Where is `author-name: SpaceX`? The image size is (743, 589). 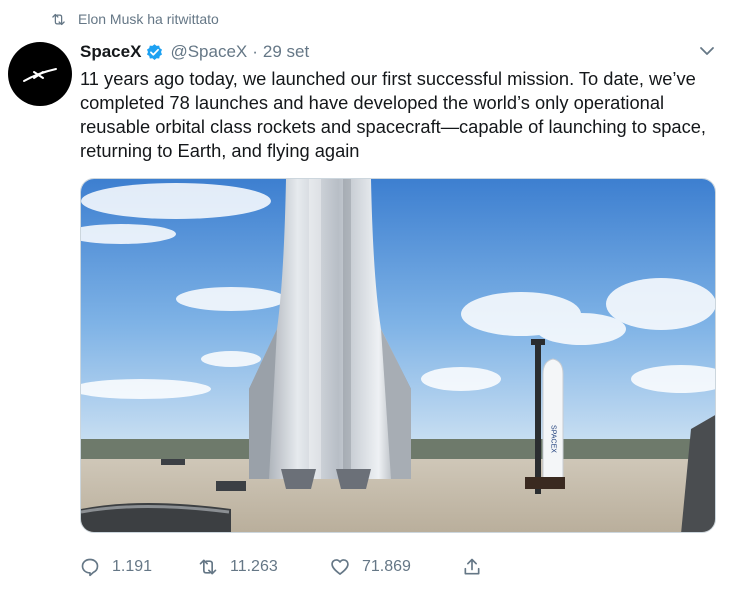 author-name: SpaceX is located at coordinates (110, 52).